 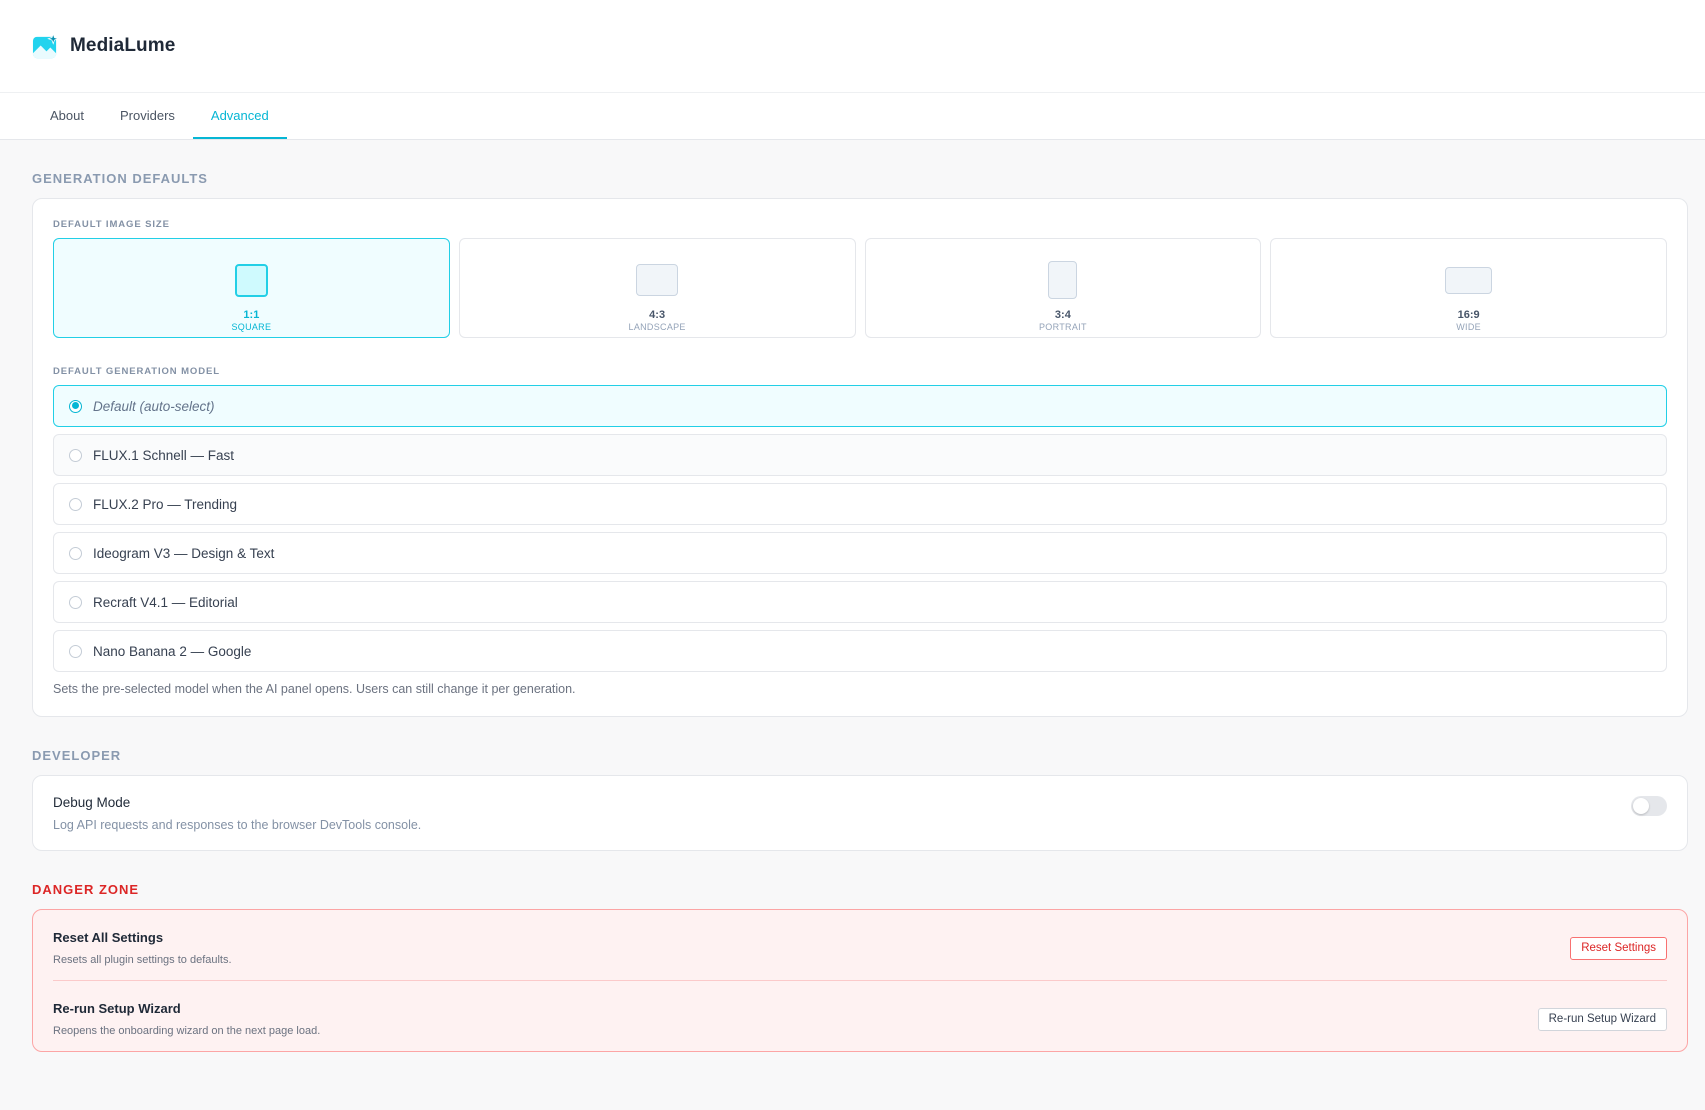 I want to click on size-name: PORTRAIT, so click(x=1063, y=327).